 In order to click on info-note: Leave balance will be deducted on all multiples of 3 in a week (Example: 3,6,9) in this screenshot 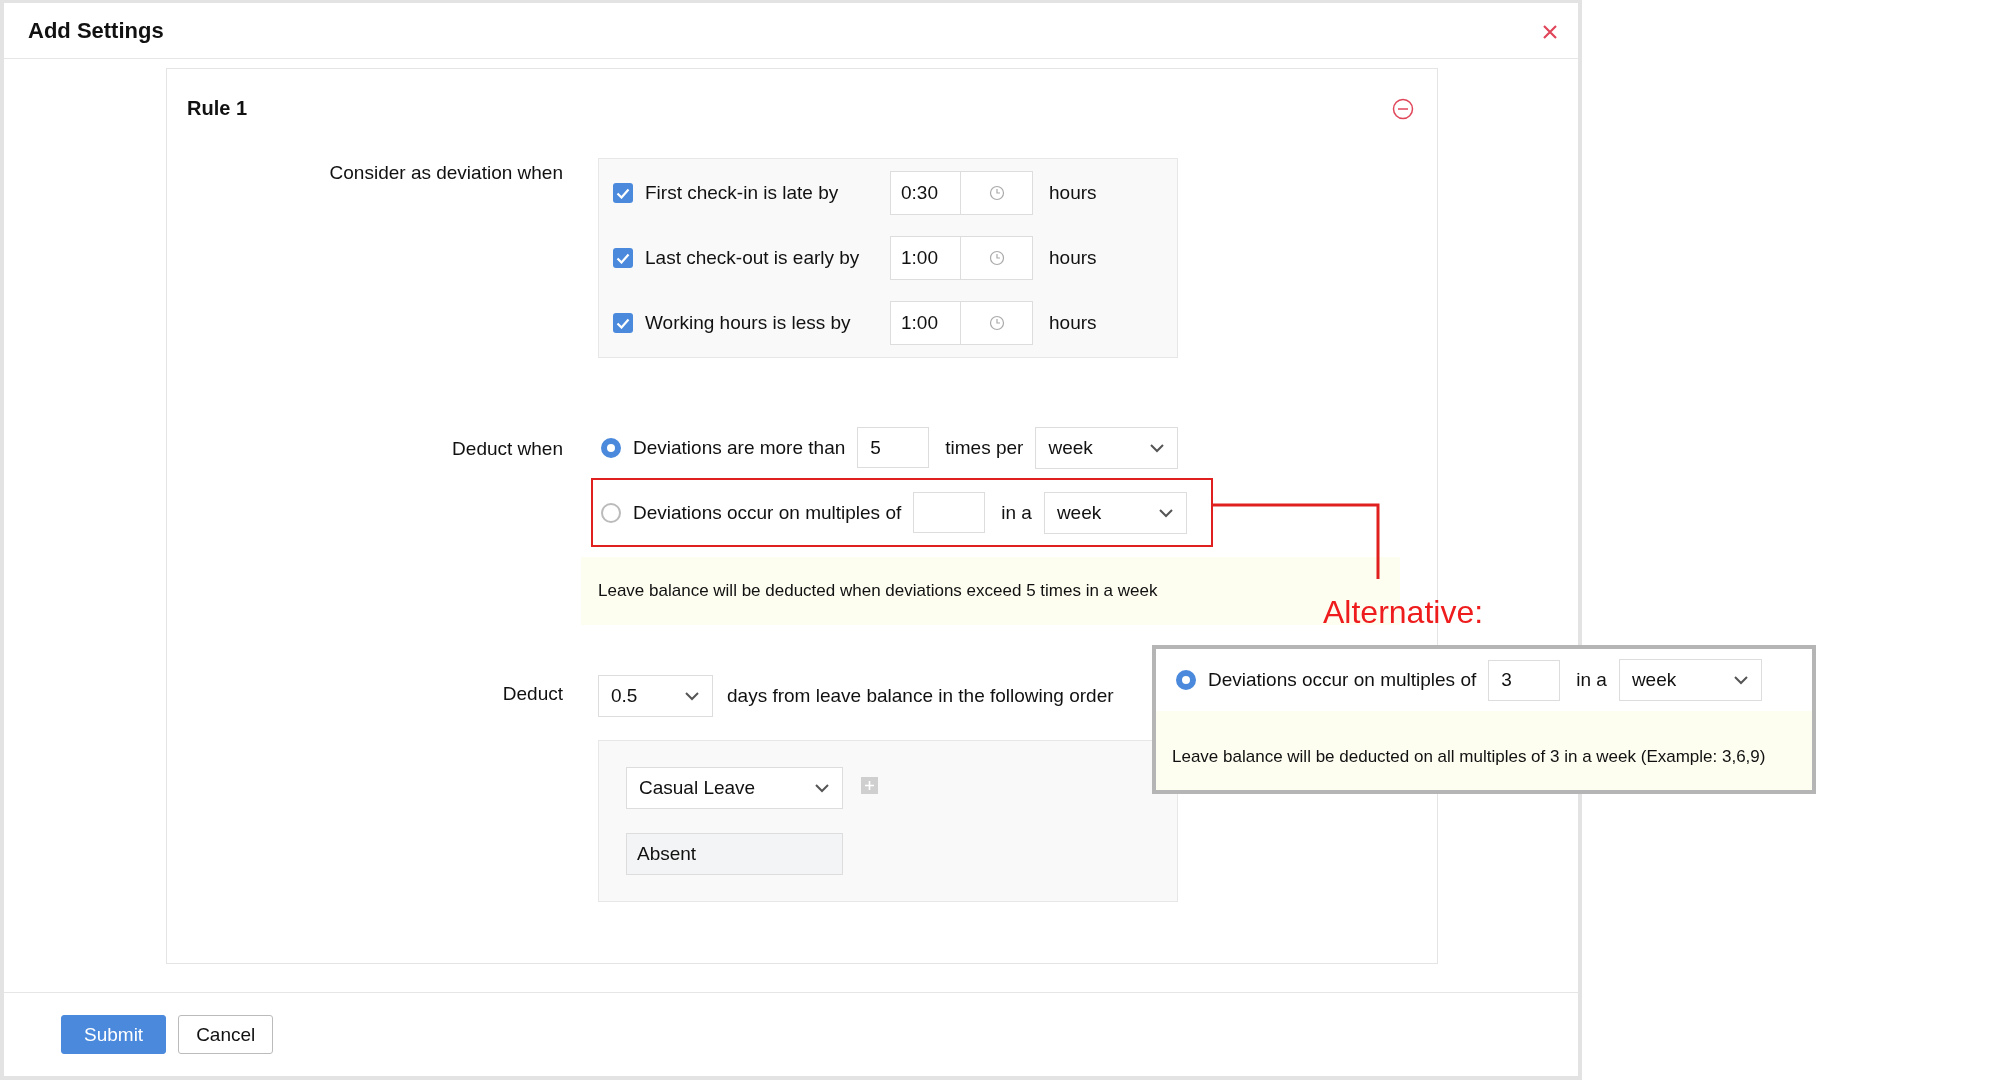, I will do `click(1484, 750)`.